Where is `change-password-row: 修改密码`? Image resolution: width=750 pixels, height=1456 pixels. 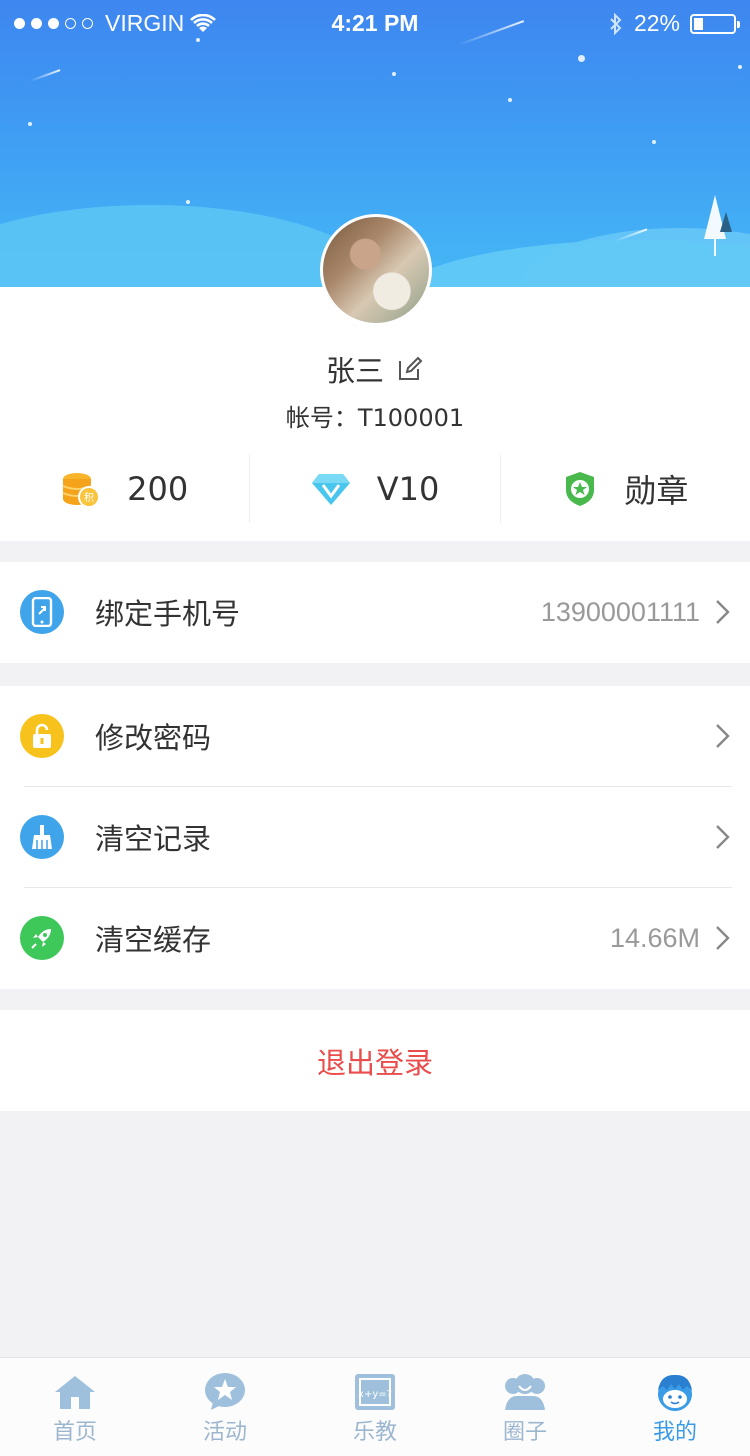 change-password-row: 修改密码 is located at coordinates (375, 736).